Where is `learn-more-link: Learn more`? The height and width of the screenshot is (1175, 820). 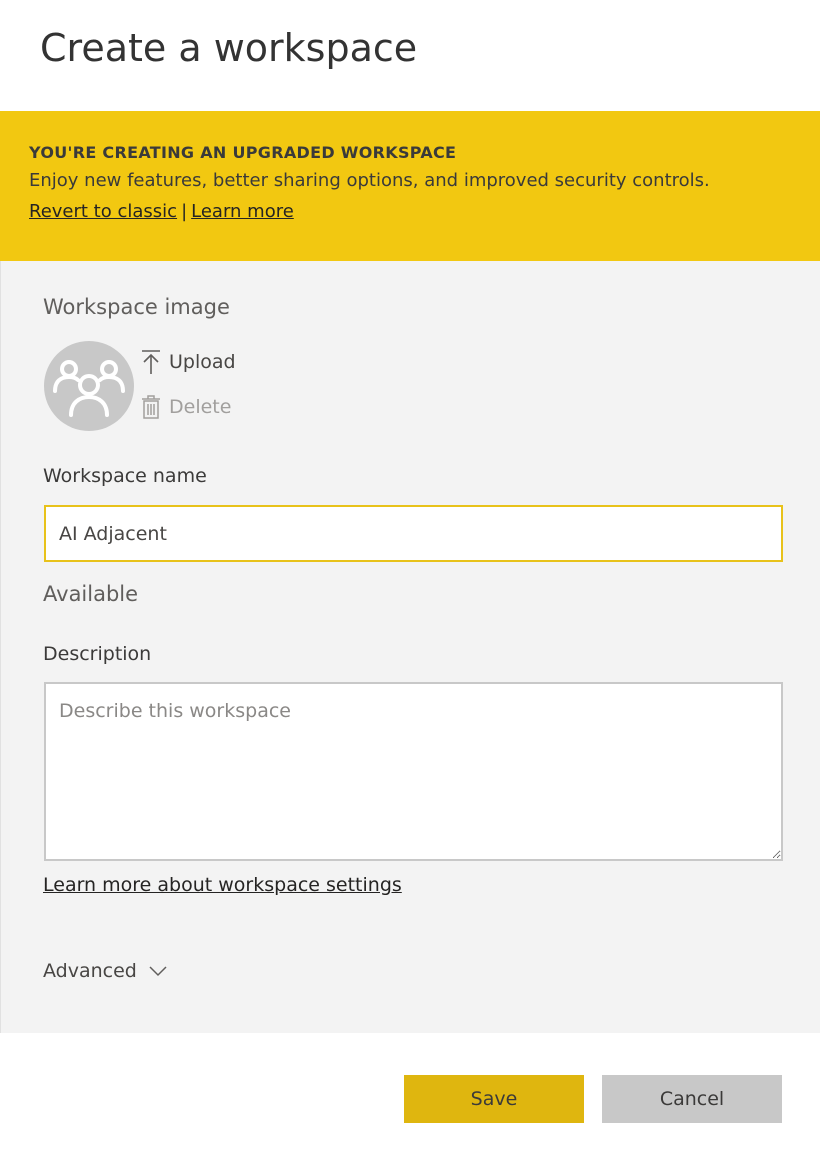
learn-more-link: Learn more is located at coordinates (242, 211).